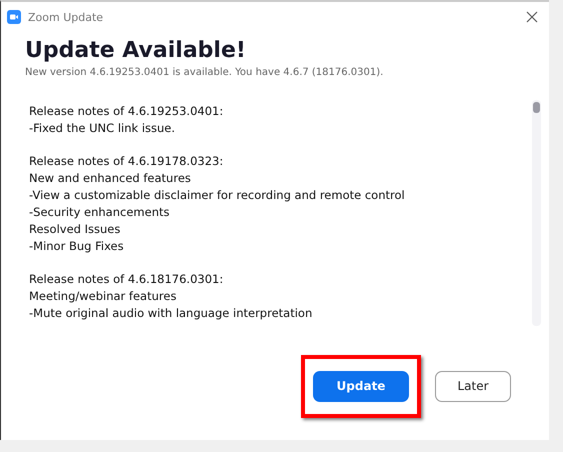 This screenshot has width=563, height=452. I want to click on update-button: Update, so click(361, 386).